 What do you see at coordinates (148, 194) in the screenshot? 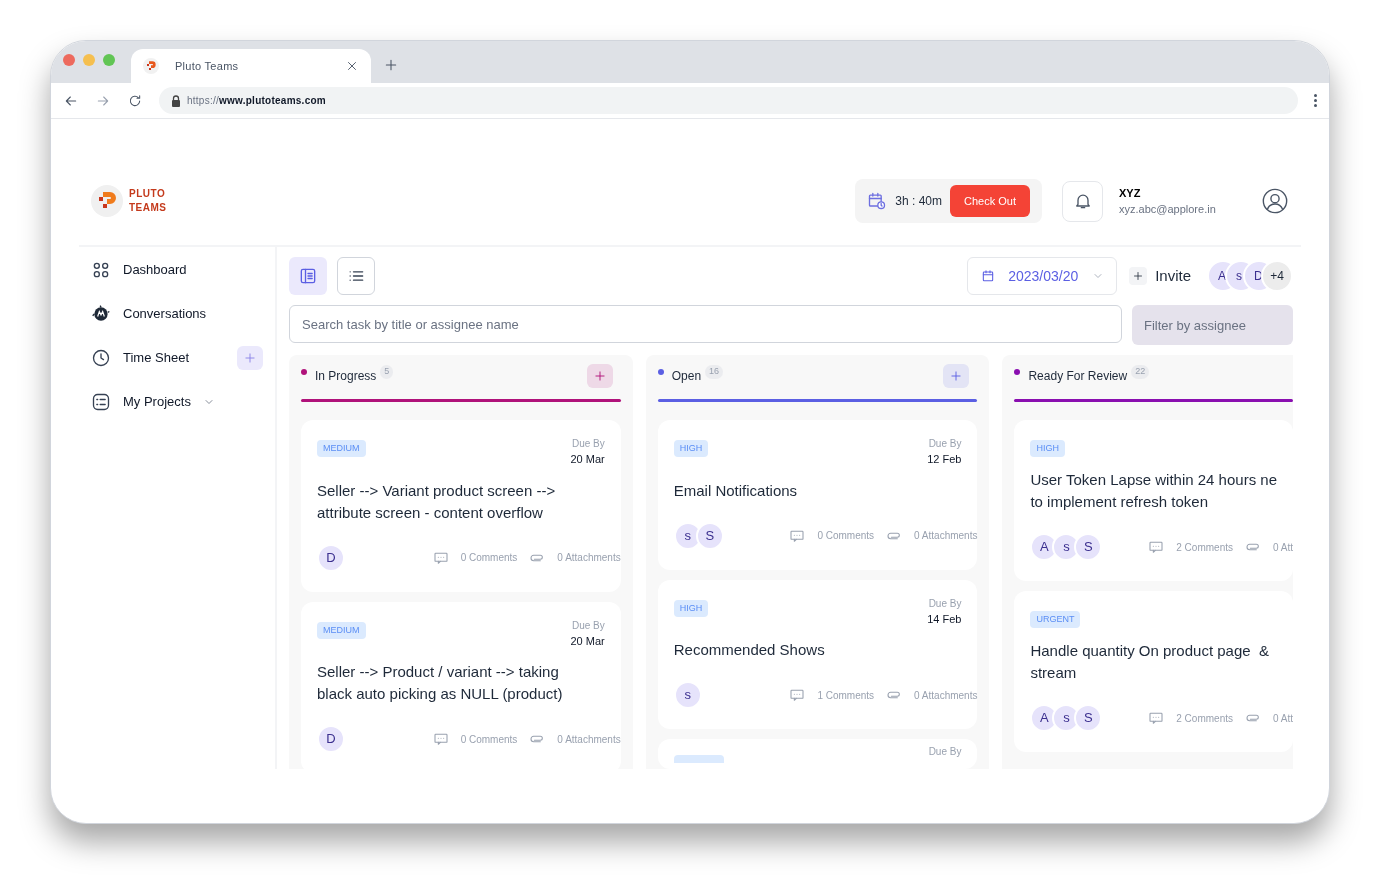
I see `brand-name: PLUTO` at bounding box center [148, 194].